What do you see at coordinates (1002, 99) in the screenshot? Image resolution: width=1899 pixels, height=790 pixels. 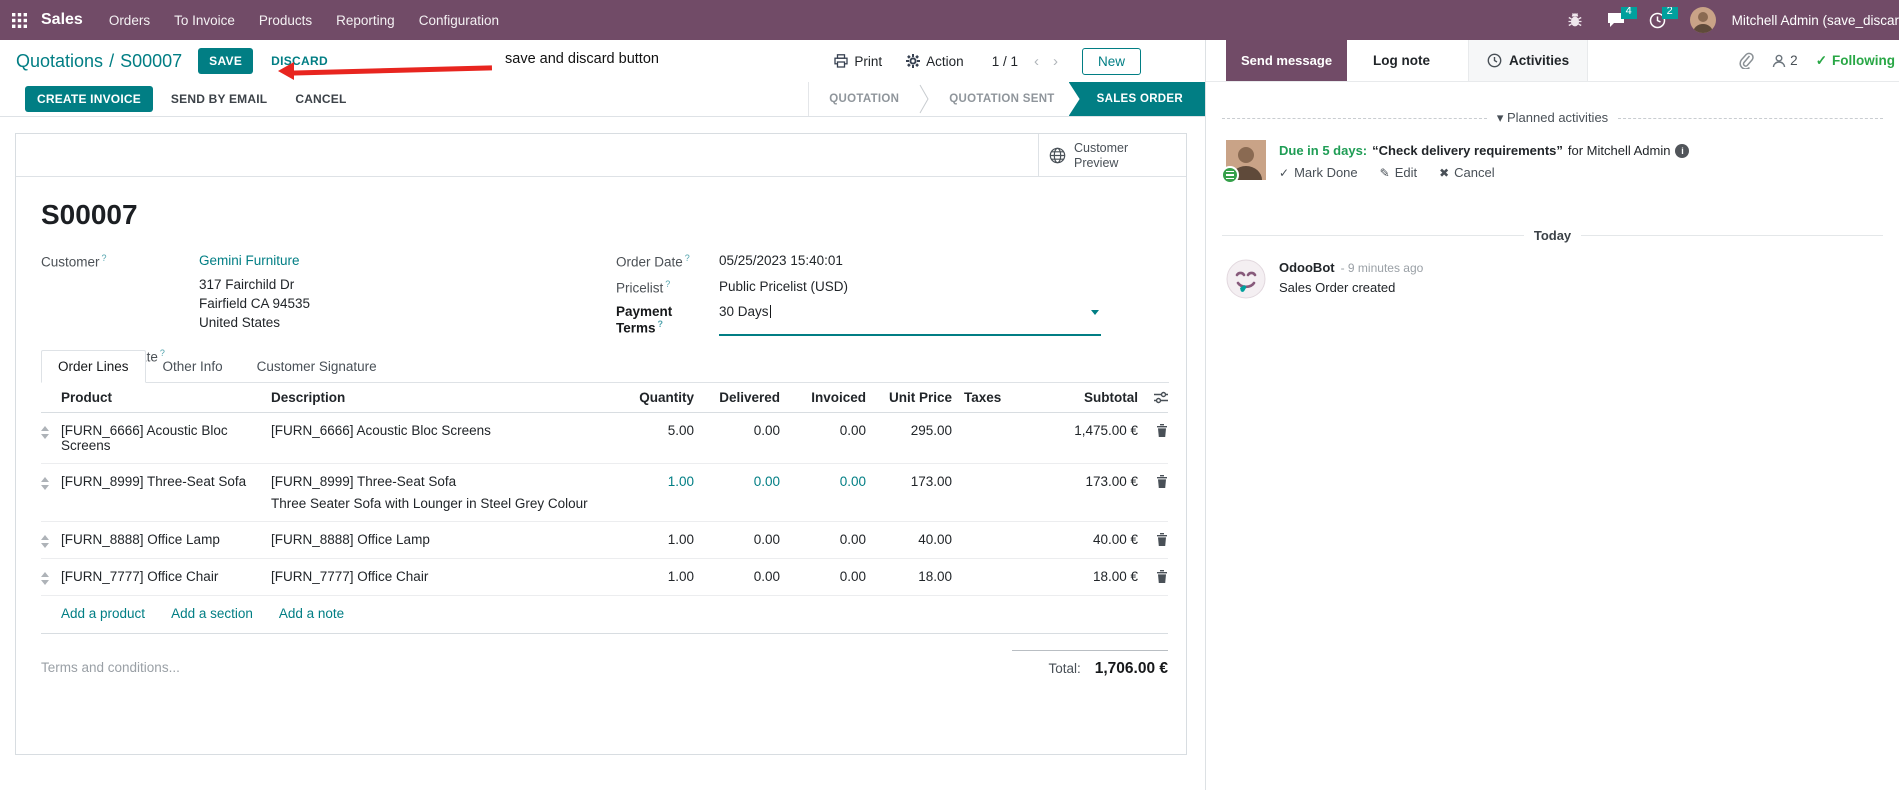 I see `step-quotation-sent: QUOTATION SENT` at bounding box center [1002, 99].